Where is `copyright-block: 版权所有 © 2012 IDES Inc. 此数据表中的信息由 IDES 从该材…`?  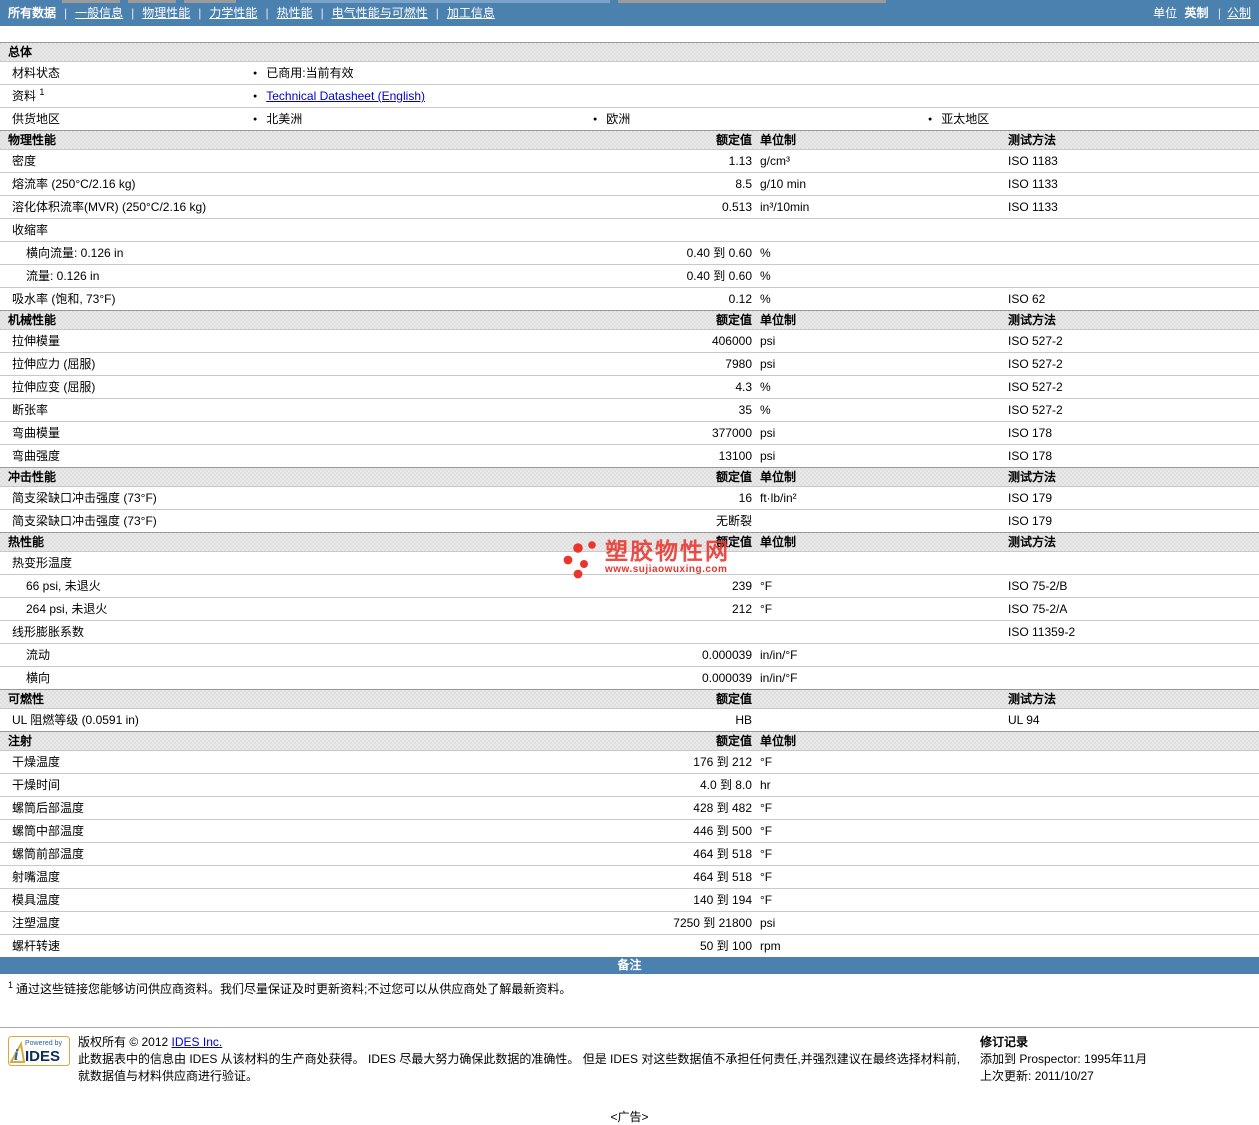 copyright-block: 版权所有 © 2012 IDES Inc. 此数据表中的信息由 IDES 从该材… is located at coordinates (519, 1059).